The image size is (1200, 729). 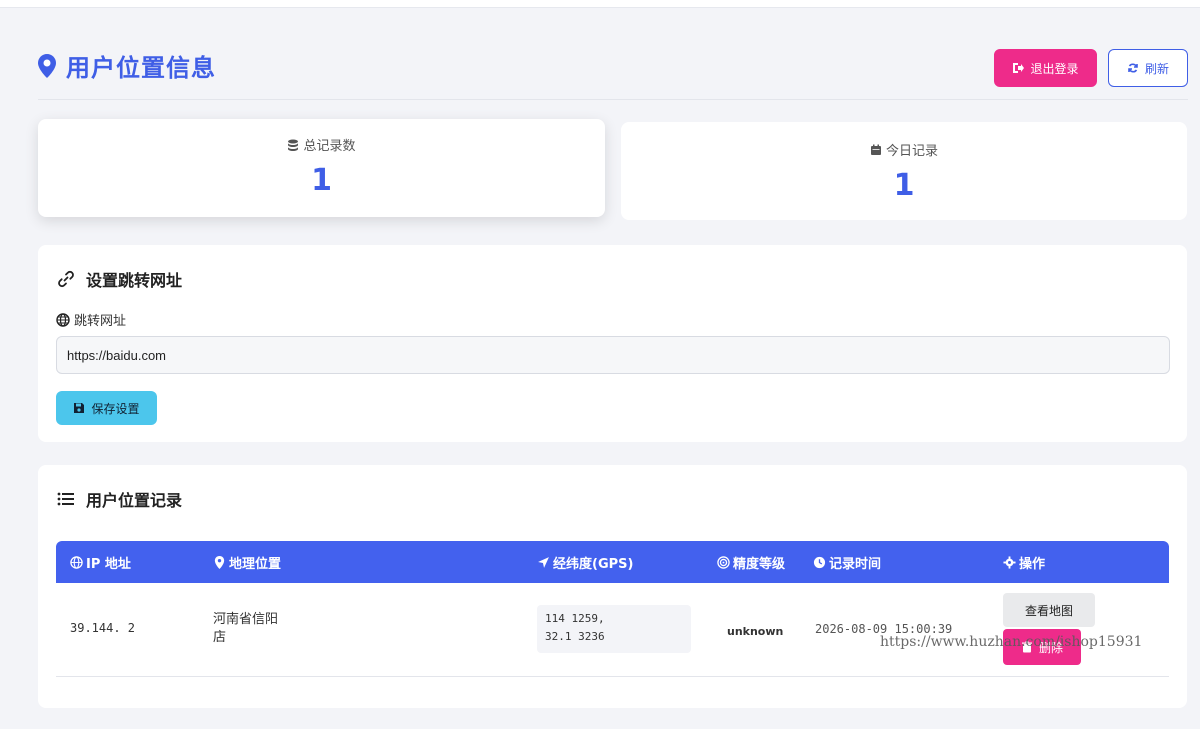 I want to click on today-records-label: 今日记录, so click(x=904, y=149).